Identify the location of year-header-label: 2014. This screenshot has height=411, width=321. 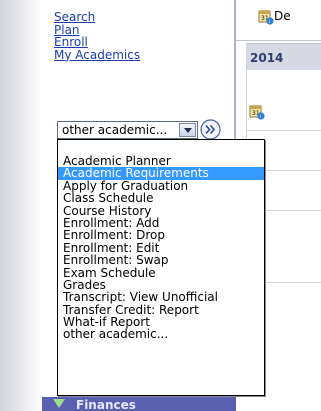
(267, 58).